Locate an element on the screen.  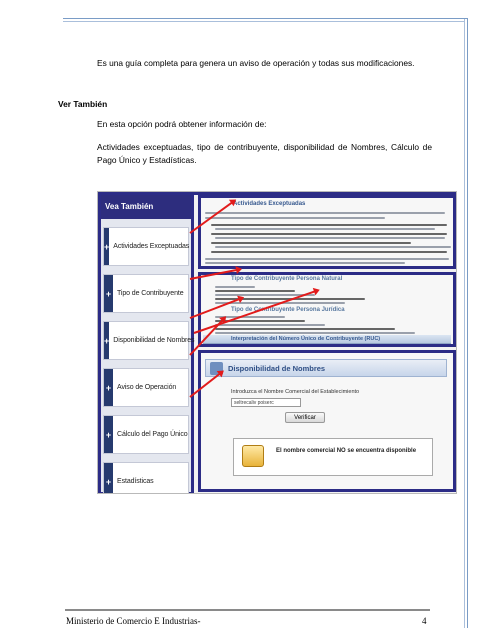
names-header: Disponibilidad de Nombres is located at coordinates (326, 368).